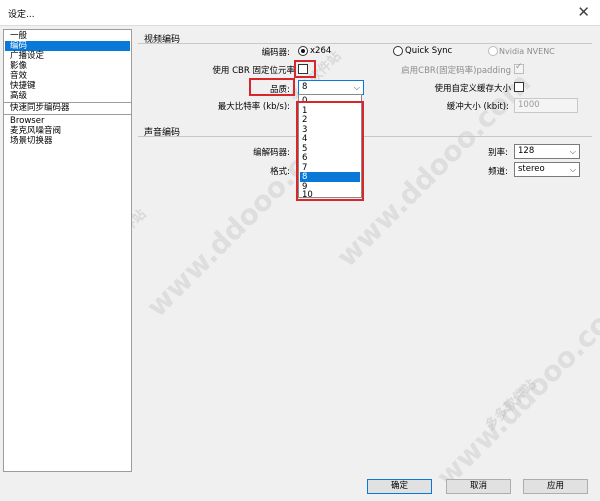 The width and height of the screenshot is (600, 501). Describe the element at coordinates (67, 46) in the screenshot. I see `sidebar-item-encoding: 编码` at that location.